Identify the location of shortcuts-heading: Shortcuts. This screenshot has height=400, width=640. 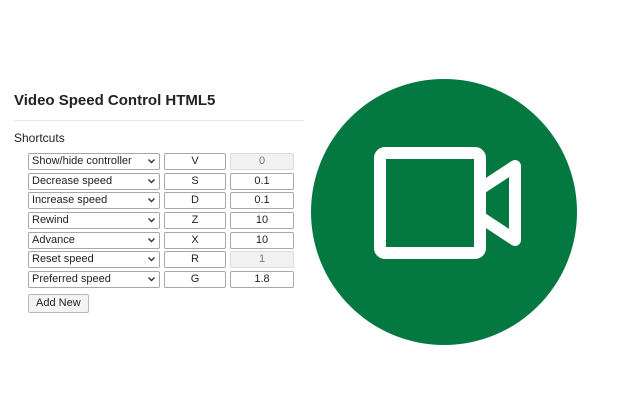
(39, 138).